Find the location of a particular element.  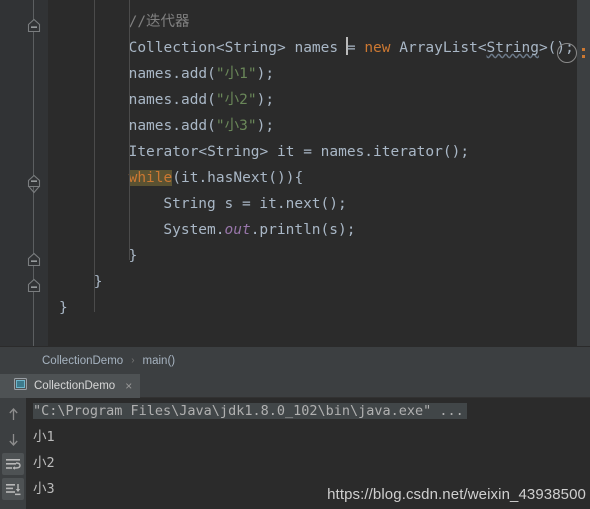

code-token: "小2" is located at coordinates (236, 100).